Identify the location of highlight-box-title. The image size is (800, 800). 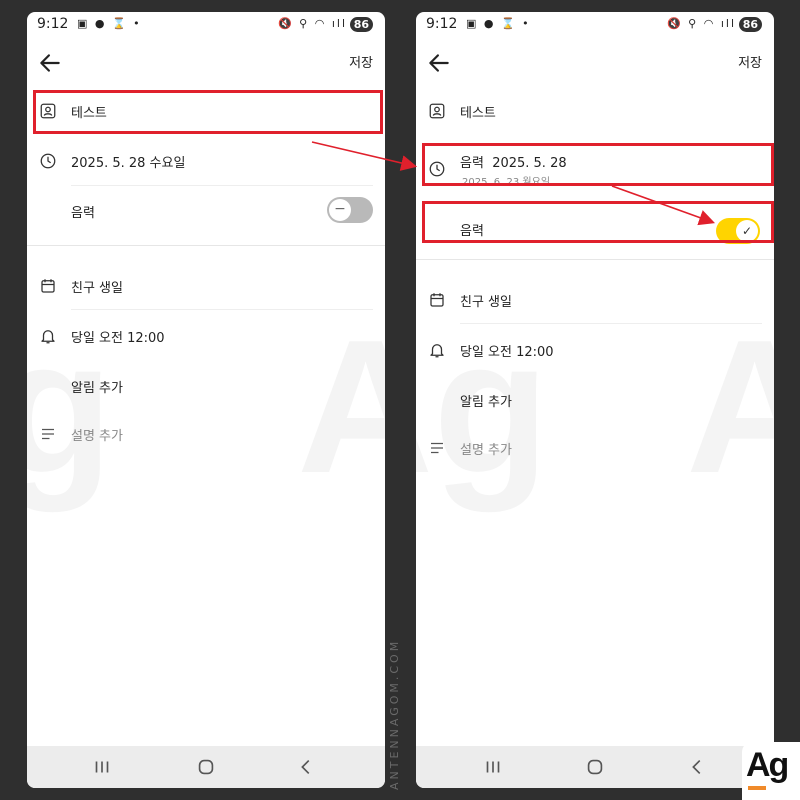
(208, 112).